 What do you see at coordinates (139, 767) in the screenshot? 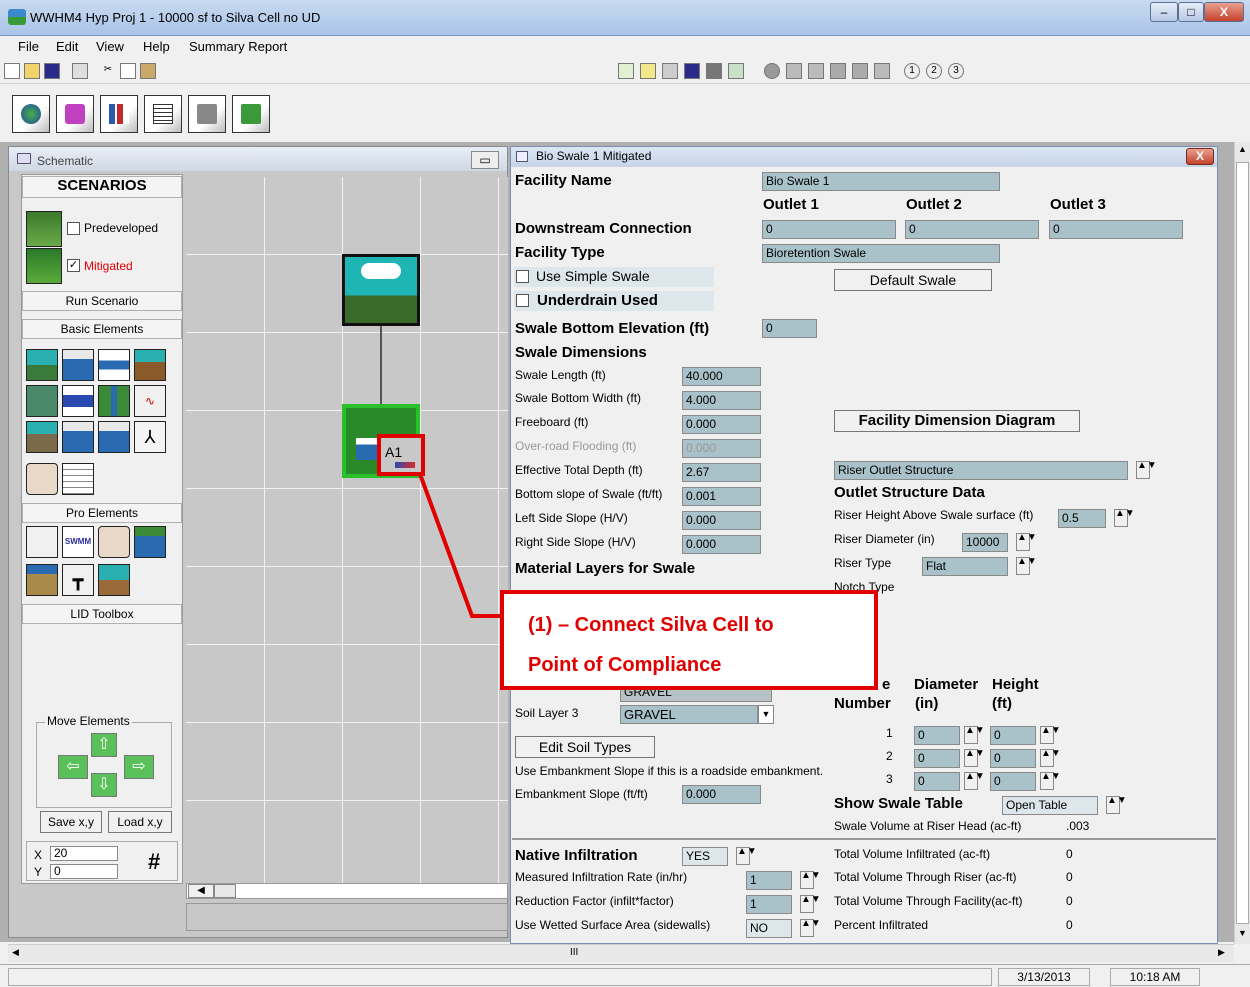
I see `move-right-button: ⇨` at bounding box center [139, 767].